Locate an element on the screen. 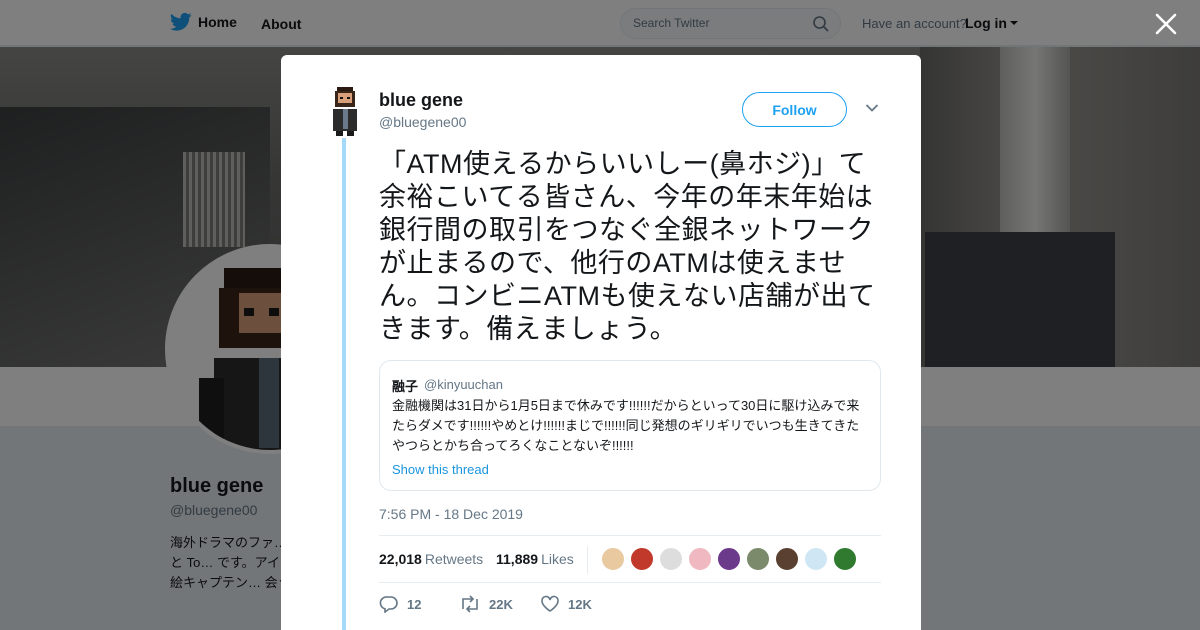 The image size is (1200, 630). author-avatar is located at coordinates (345, 111).